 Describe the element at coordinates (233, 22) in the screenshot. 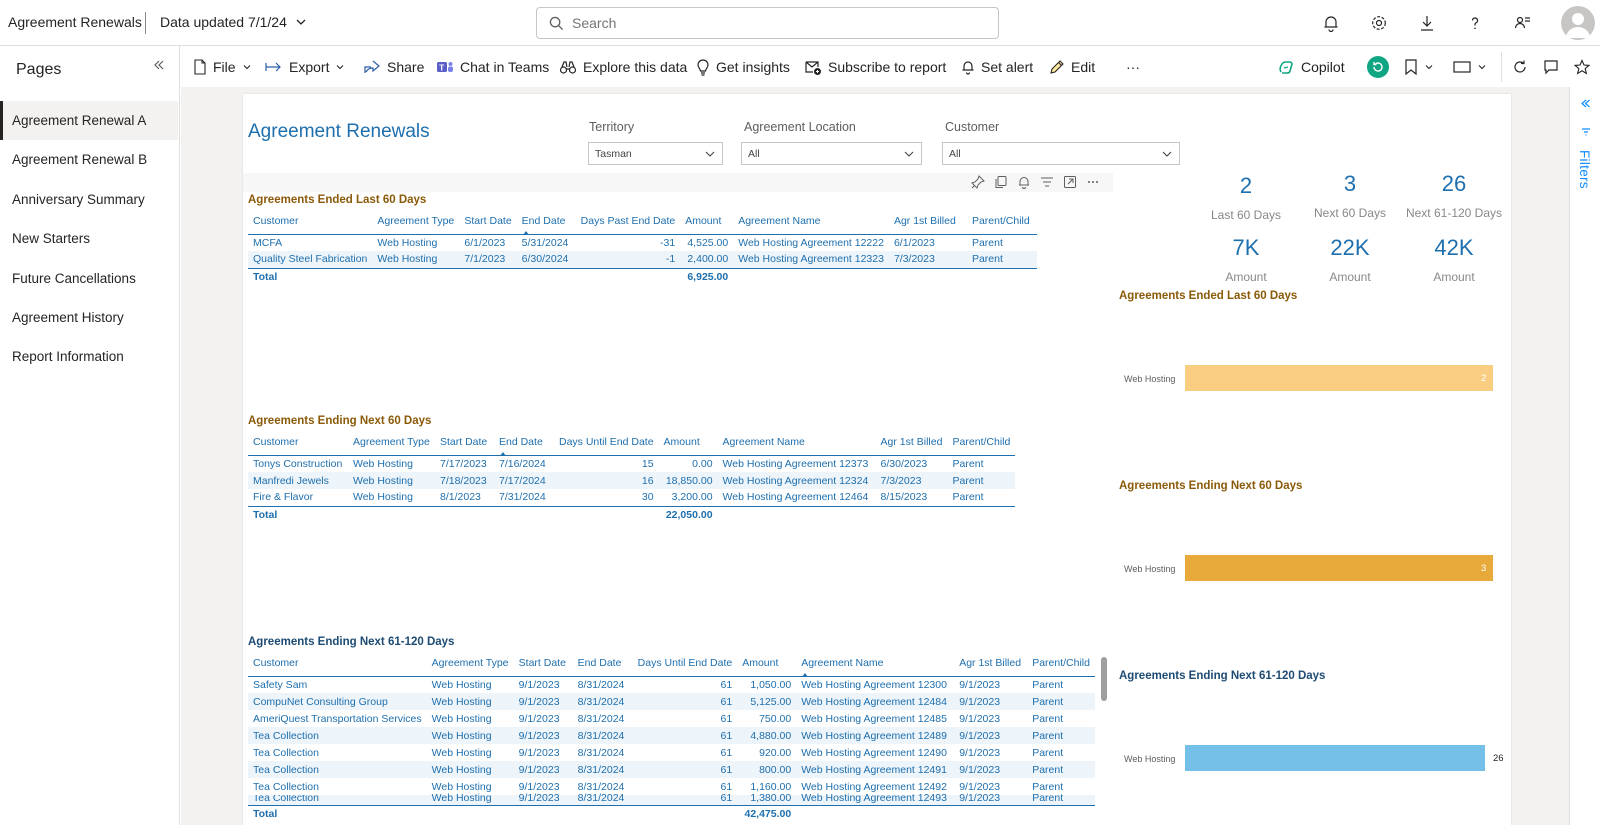

I see `data-updated-dropdown: Data updated 7/1/24` at that location.